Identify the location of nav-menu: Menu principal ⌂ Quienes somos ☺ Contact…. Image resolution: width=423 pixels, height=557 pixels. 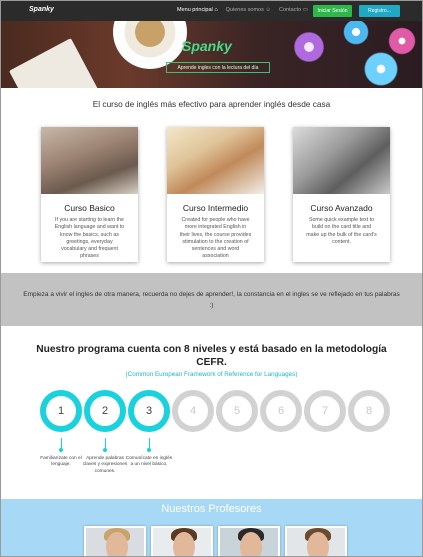
(242, 10).